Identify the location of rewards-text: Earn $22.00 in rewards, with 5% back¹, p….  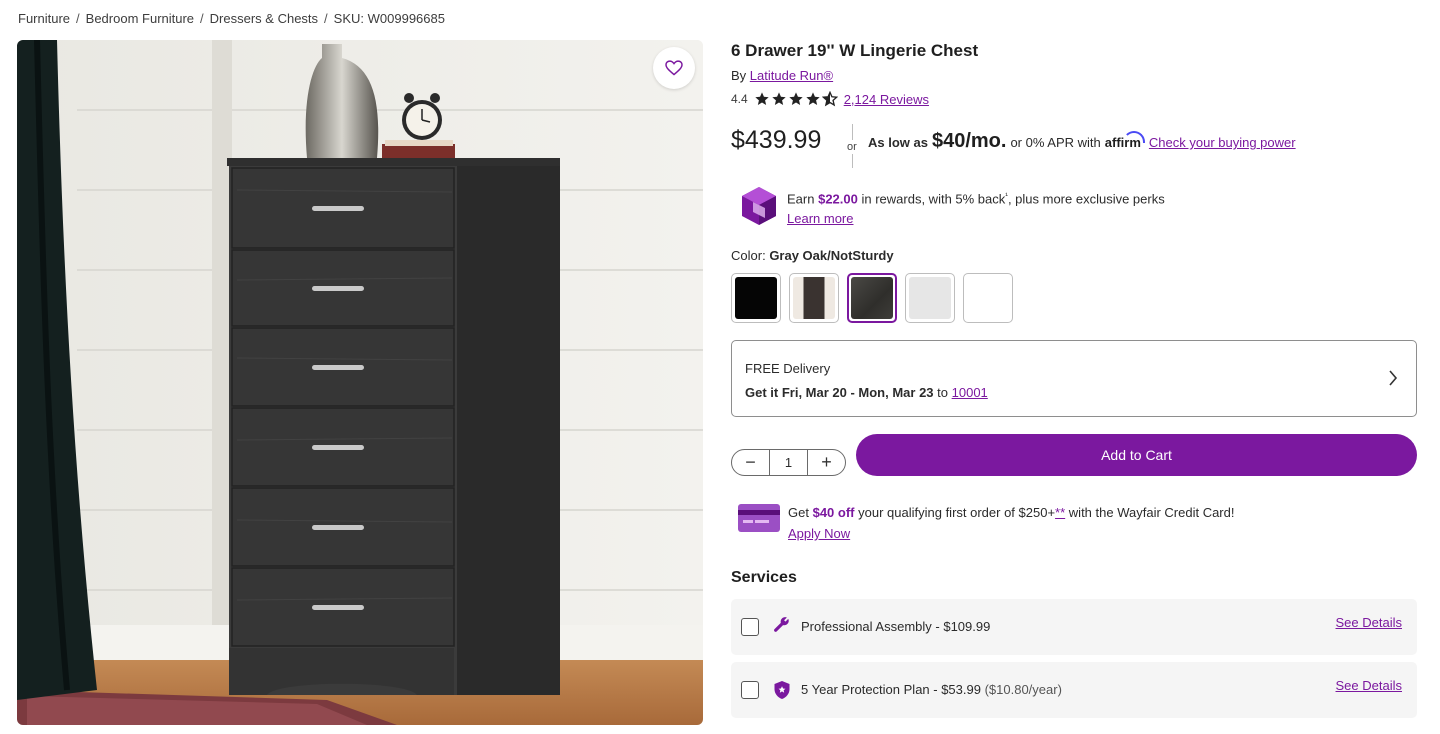
(976, 207).